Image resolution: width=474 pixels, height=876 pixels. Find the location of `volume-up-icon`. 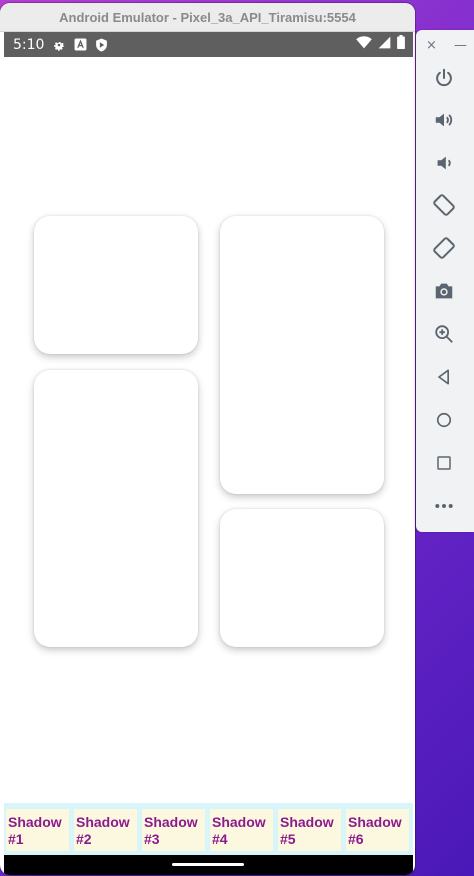

volume-up-icon is located at coordinates (444, 120).